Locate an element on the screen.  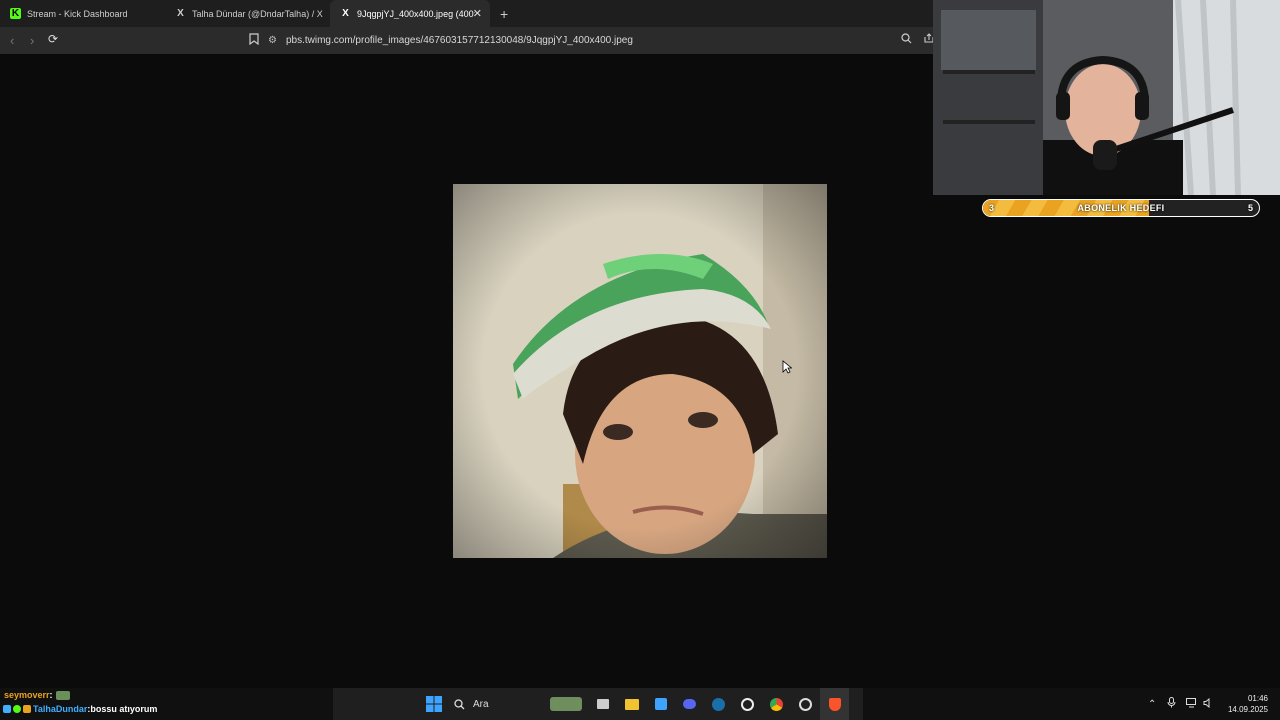
forward-icon: › is located at coordinates (32, 40).